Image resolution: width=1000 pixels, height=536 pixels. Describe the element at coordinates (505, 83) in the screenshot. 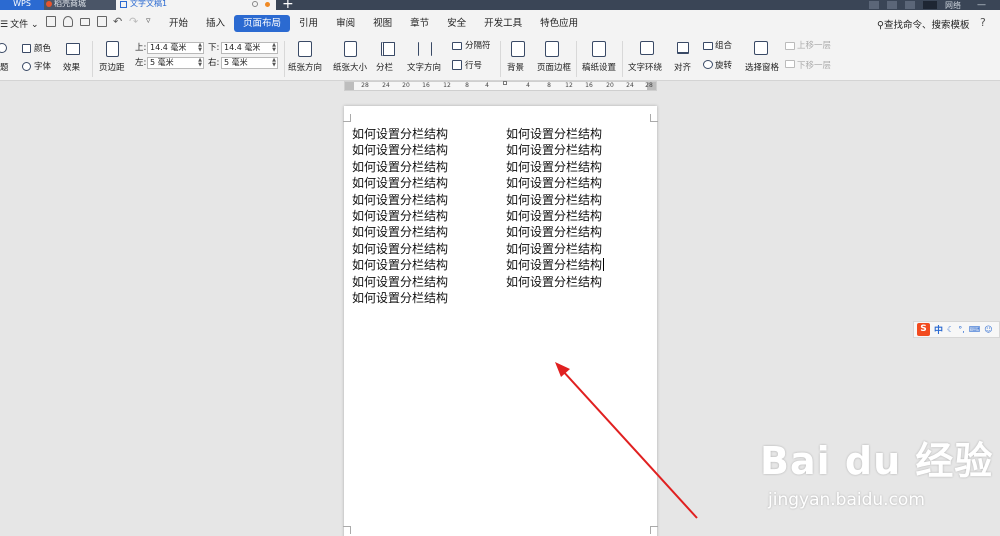

I see `column-marker-handle` at that location.